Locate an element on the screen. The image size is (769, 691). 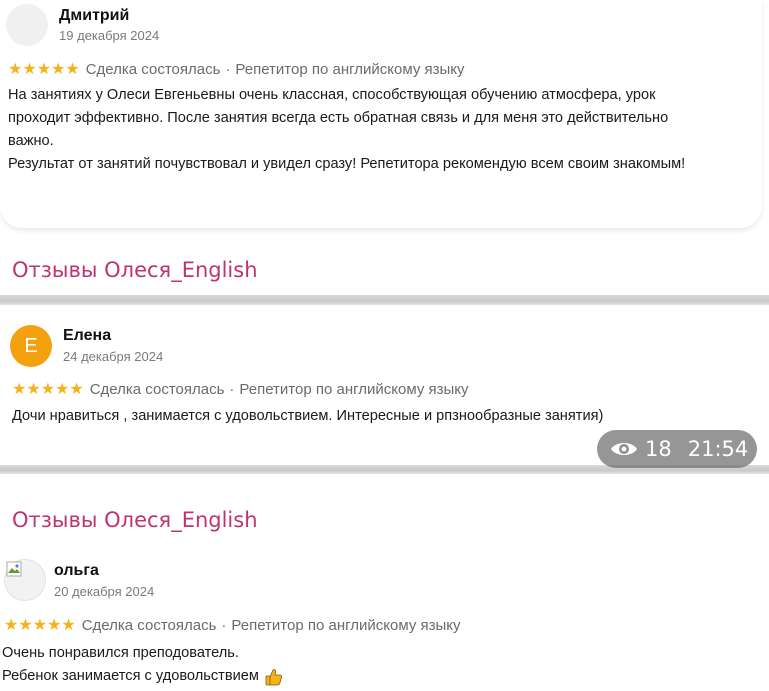
post-time: 21:54 is located at coordinates (718, 449).